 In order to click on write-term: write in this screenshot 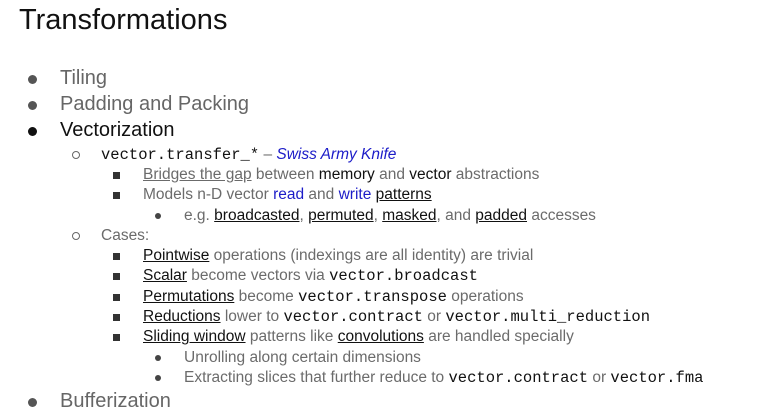, I will do `click(355, 194)`.